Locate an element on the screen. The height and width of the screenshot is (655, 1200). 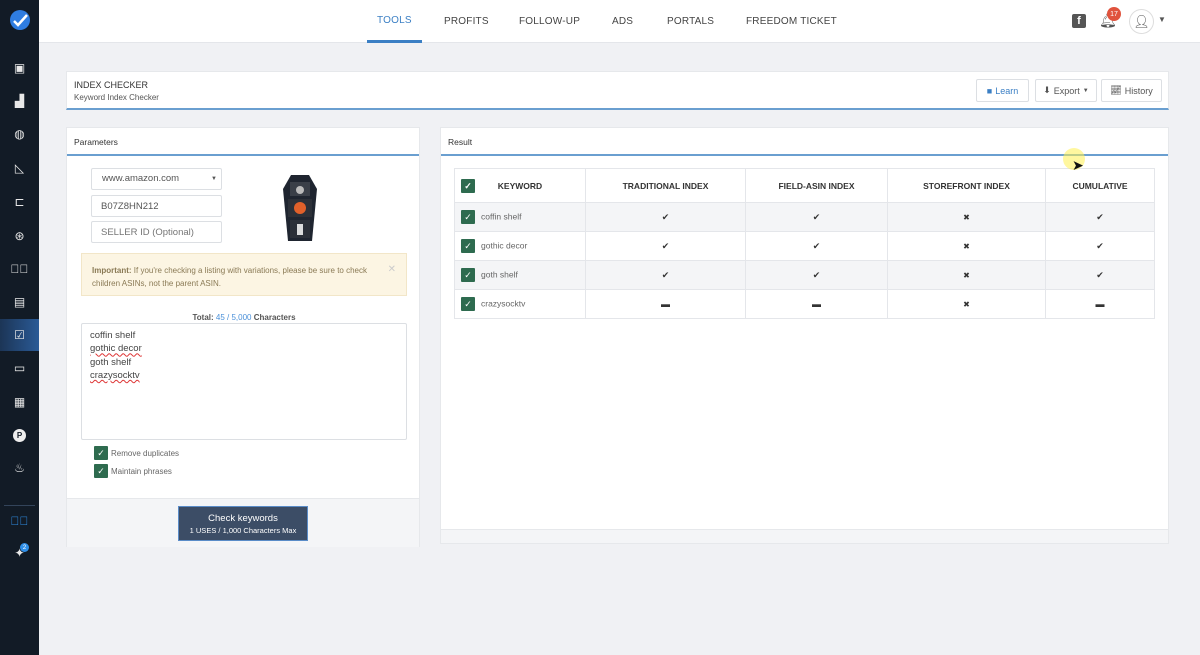
logo is located at coordinates (19, 20).